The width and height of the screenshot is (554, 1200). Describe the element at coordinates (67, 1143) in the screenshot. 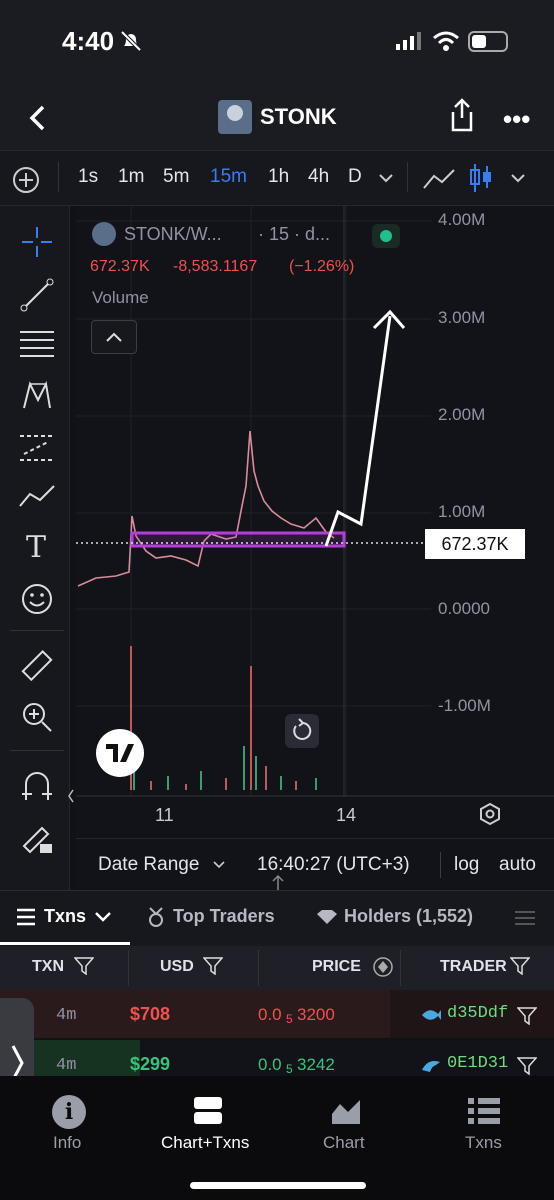

I see `nav-info: Info` at that location.